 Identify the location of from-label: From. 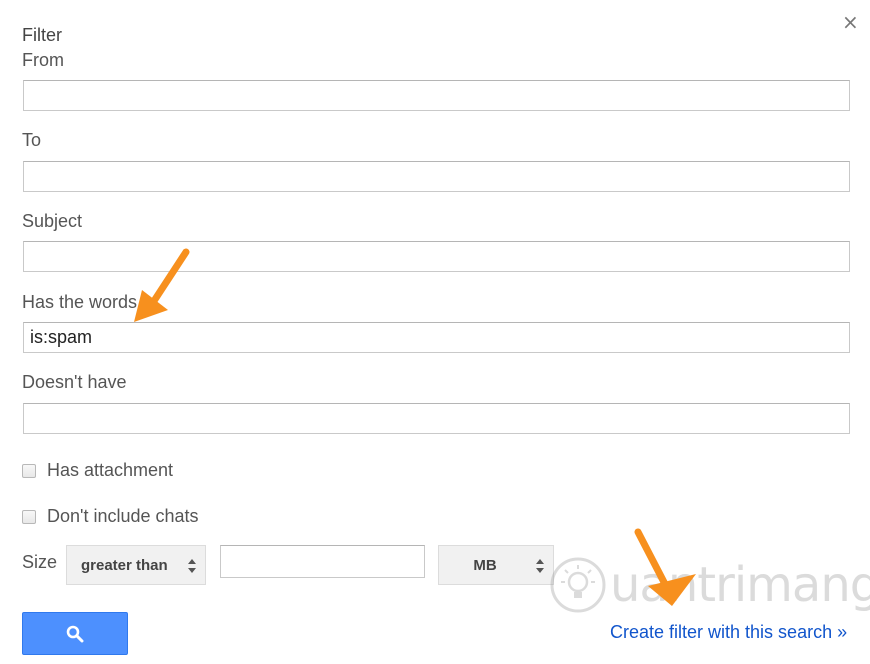
(43, 60).